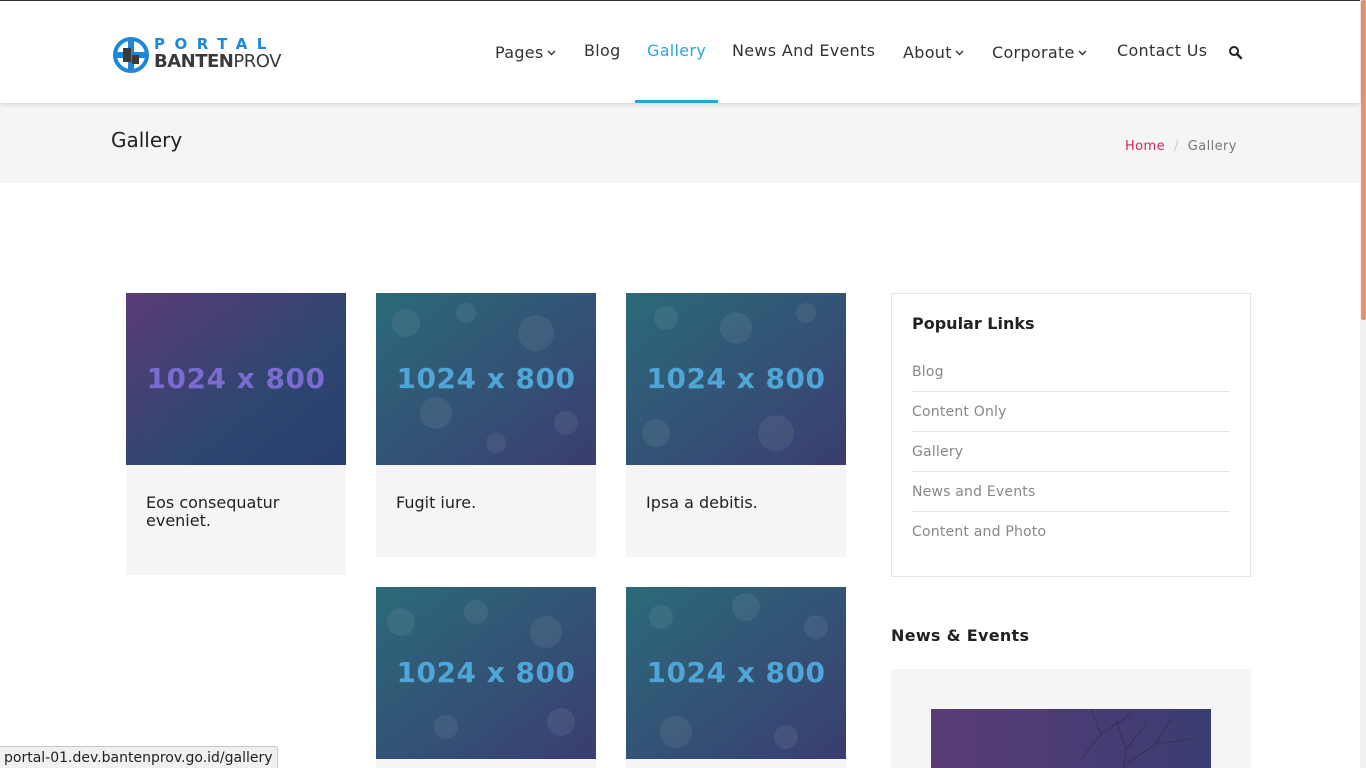 This screenshot has width=1366, height=768. What do you see at coordinates (803, 50) in the screenshot?
I see `nav-news-and-events: News And Events` at bounding box center [803, 50].